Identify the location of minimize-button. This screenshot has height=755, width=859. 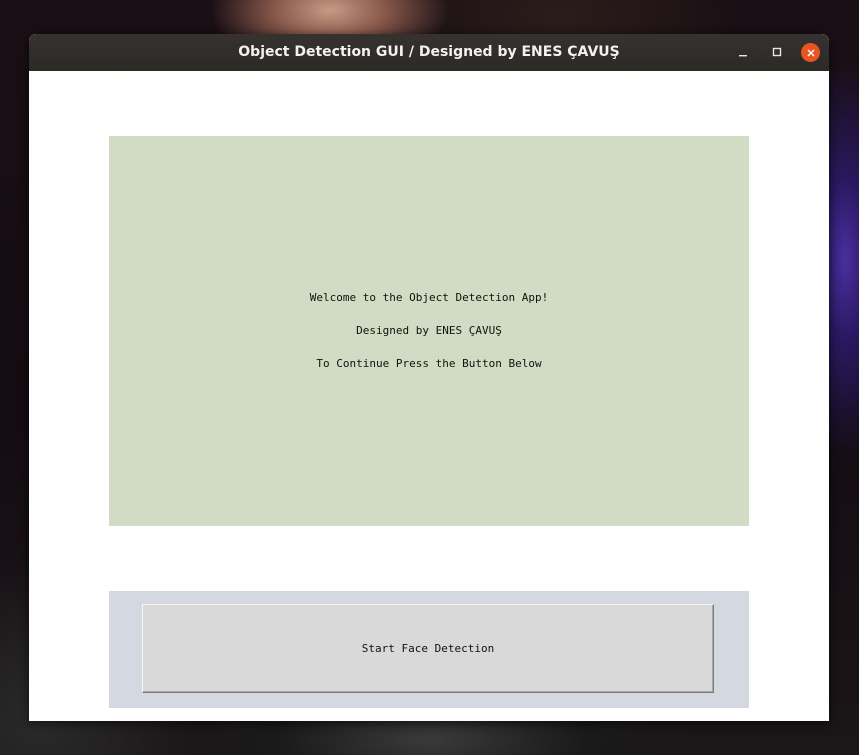
(743, 52).